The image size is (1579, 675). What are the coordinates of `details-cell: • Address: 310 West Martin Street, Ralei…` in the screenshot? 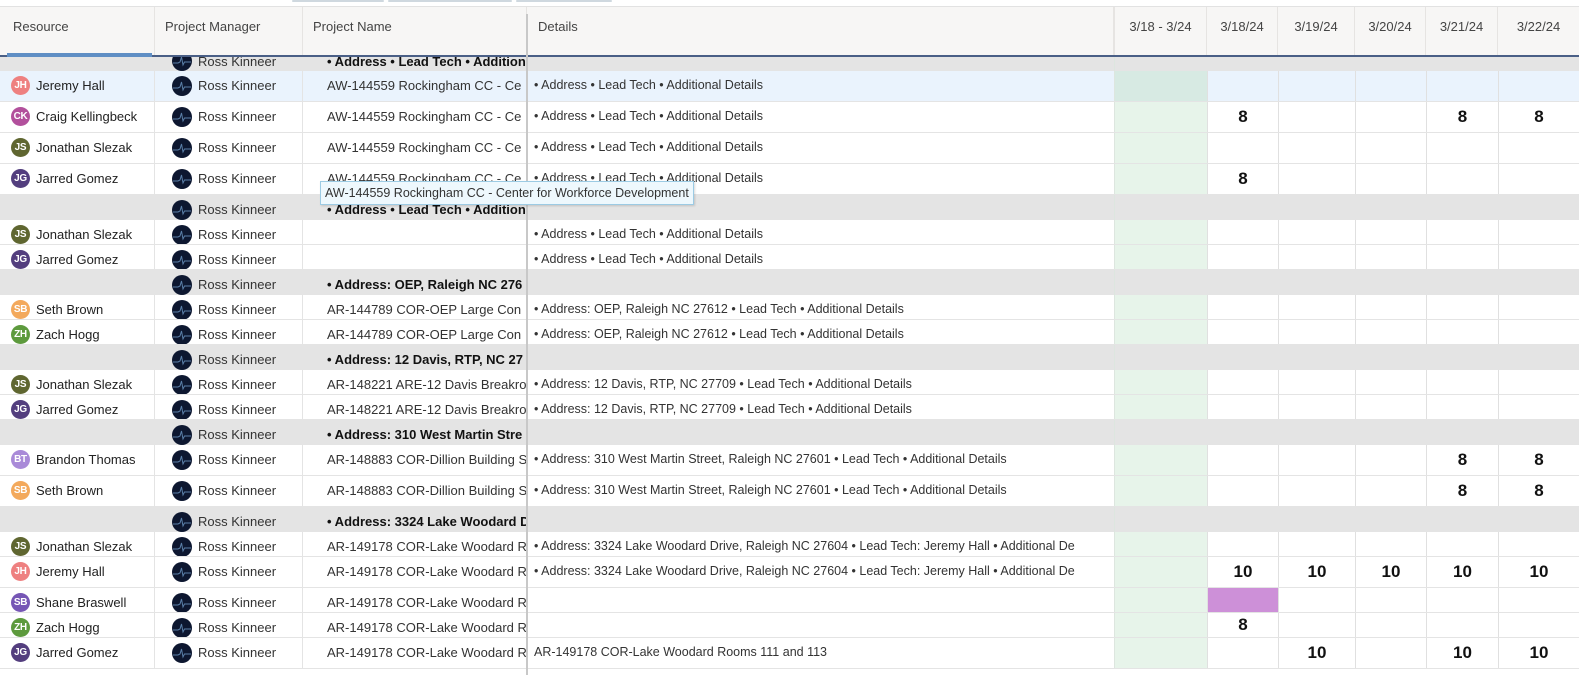 It's located at (821, 491).